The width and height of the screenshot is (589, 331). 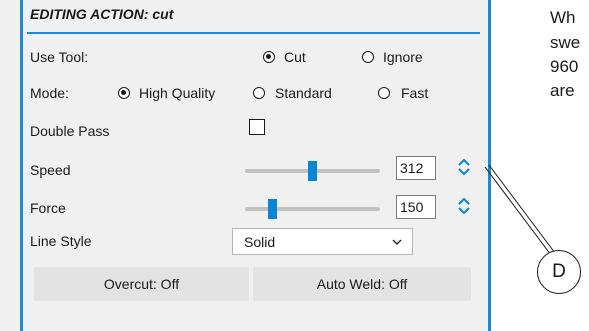 I want to click on callout-leader-line, so click(x=520, y=210).